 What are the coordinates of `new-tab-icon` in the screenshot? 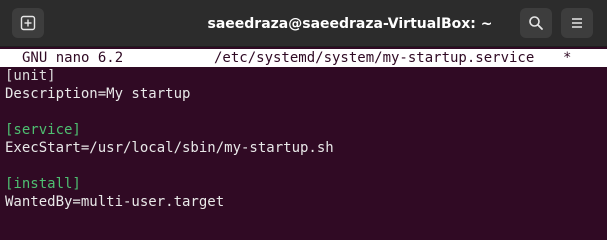 It's located at (28, 23).